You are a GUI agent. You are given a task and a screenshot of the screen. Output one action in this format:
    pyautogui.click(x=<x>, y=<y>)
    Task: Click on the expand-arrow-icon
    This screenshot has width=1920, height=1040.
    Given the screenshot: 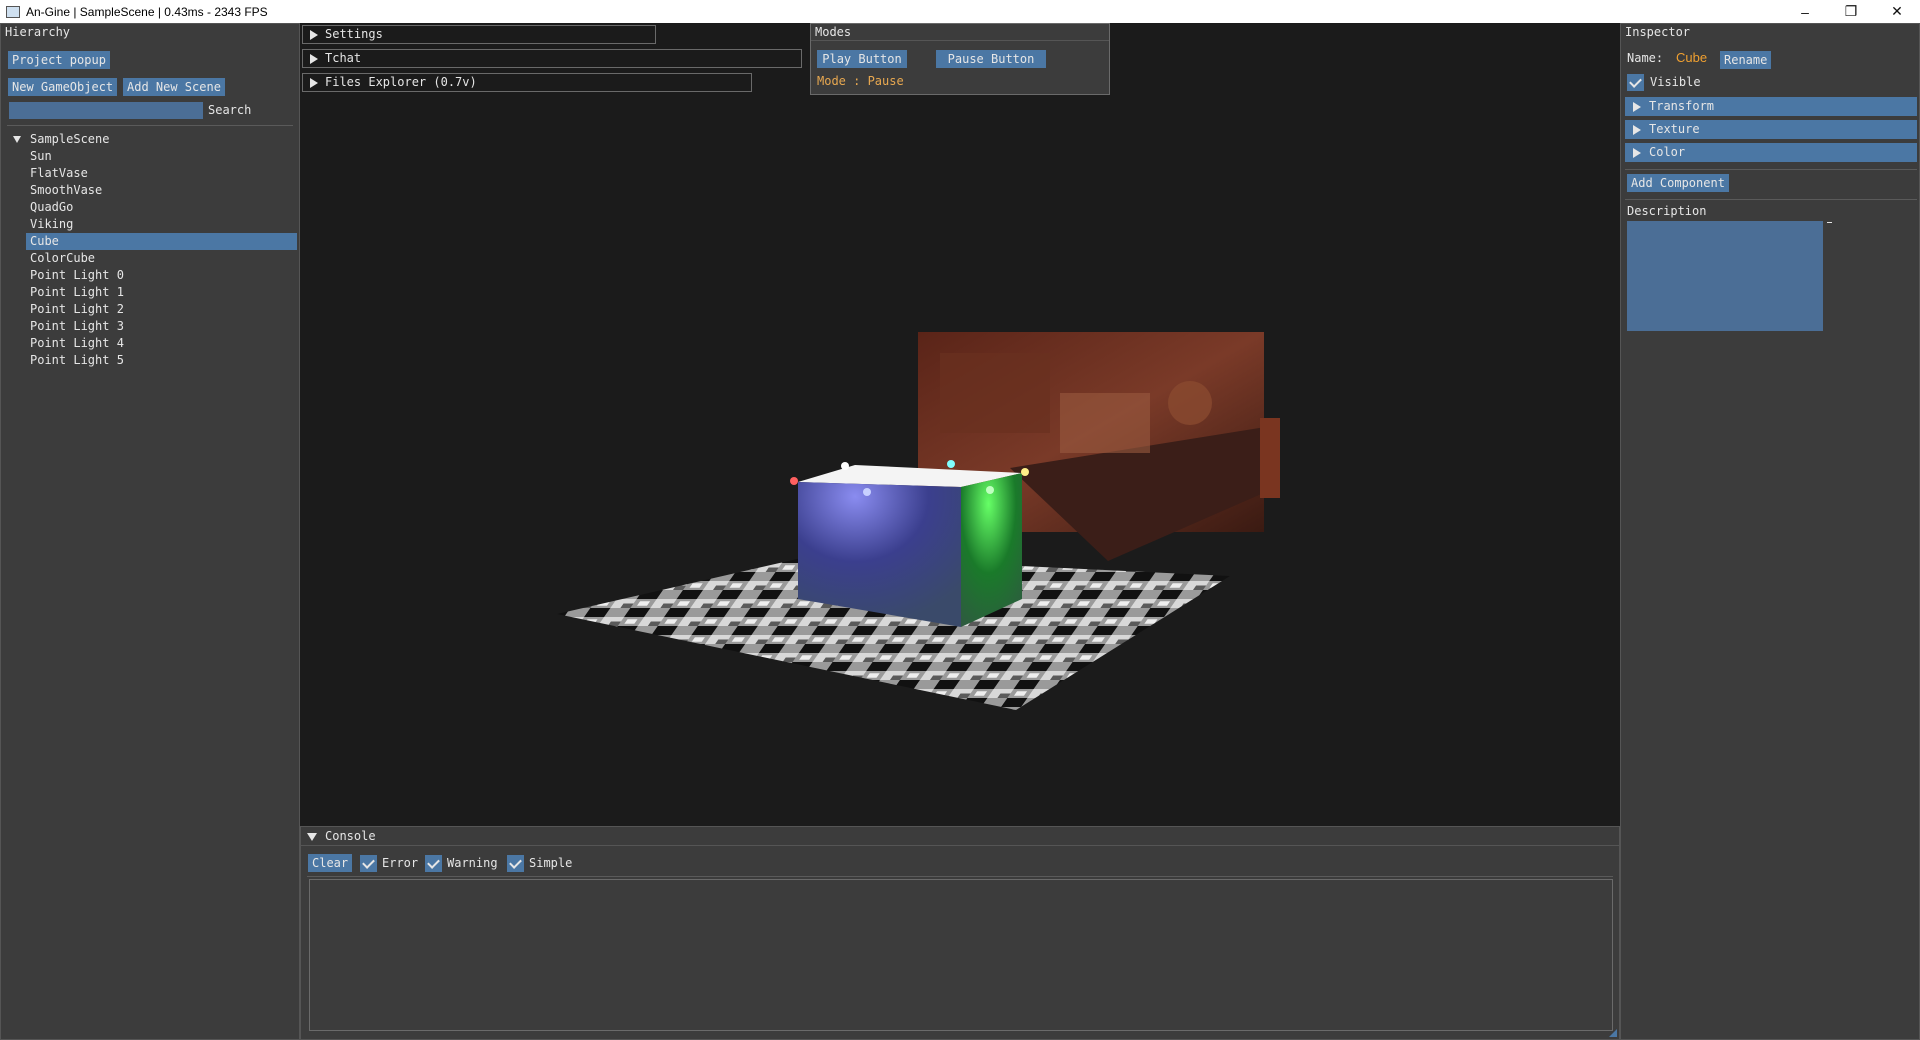 What is the action you would take?
    pyautogui.click(x=16, y=139)
    